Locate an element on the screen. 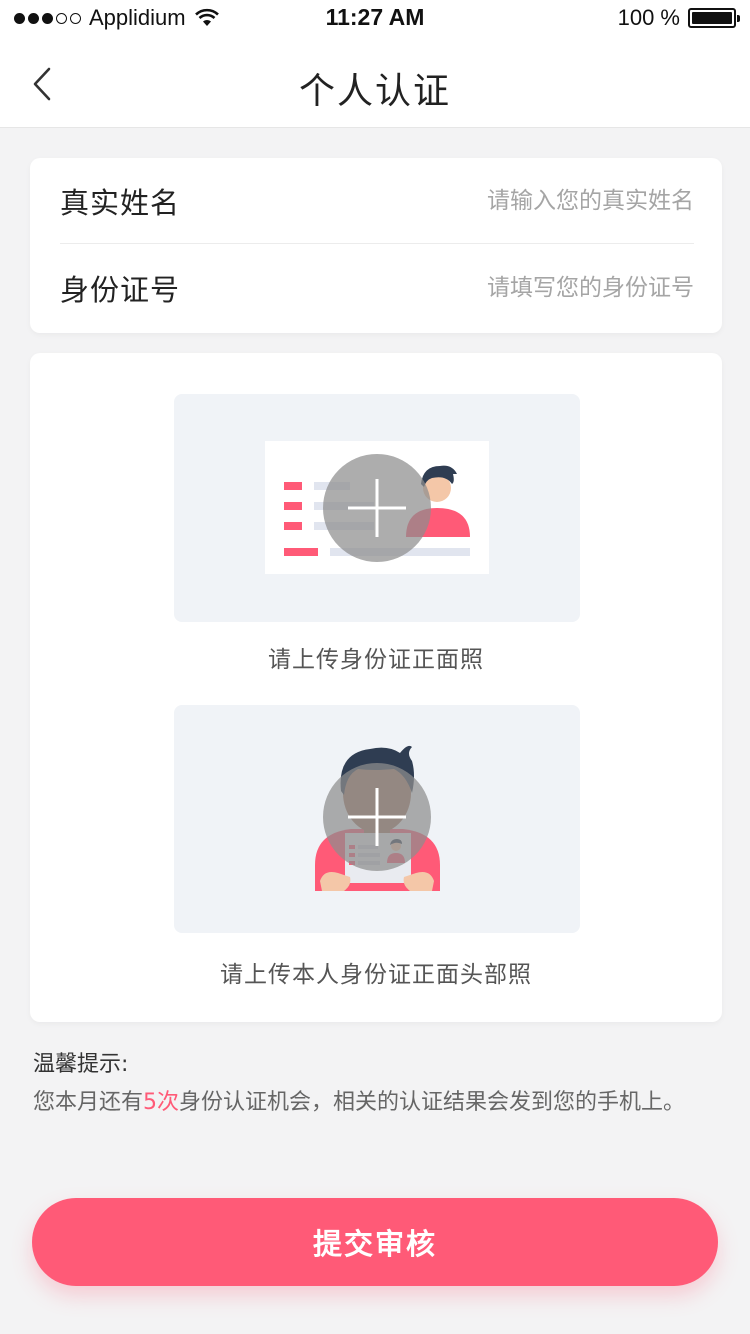 This screenshot has width=750, height=1334. tip-text: 您本月还有5次身份认证机会，相关的认证结果会发到您的手机上。 is located at coordinates (378, 1103).